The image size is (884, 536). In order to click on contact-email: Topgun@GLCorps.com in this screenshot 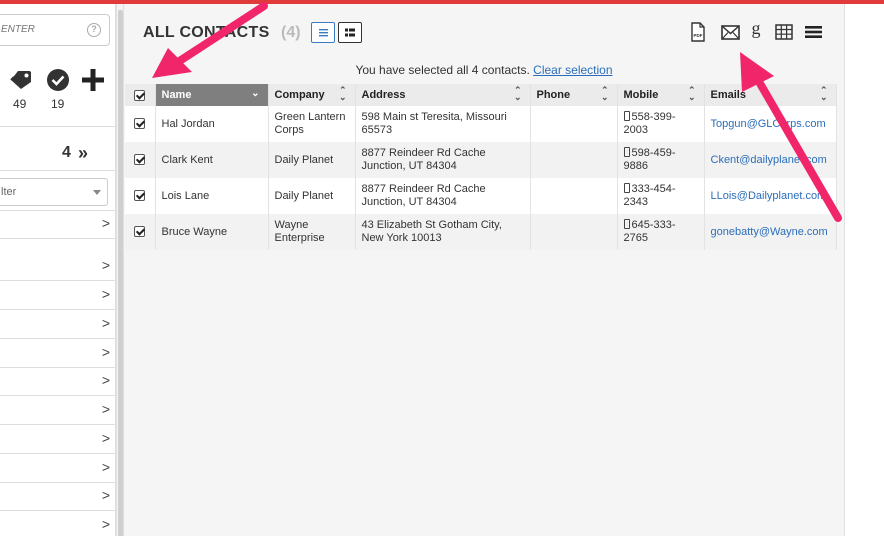, I will do `click(770, 124)`.